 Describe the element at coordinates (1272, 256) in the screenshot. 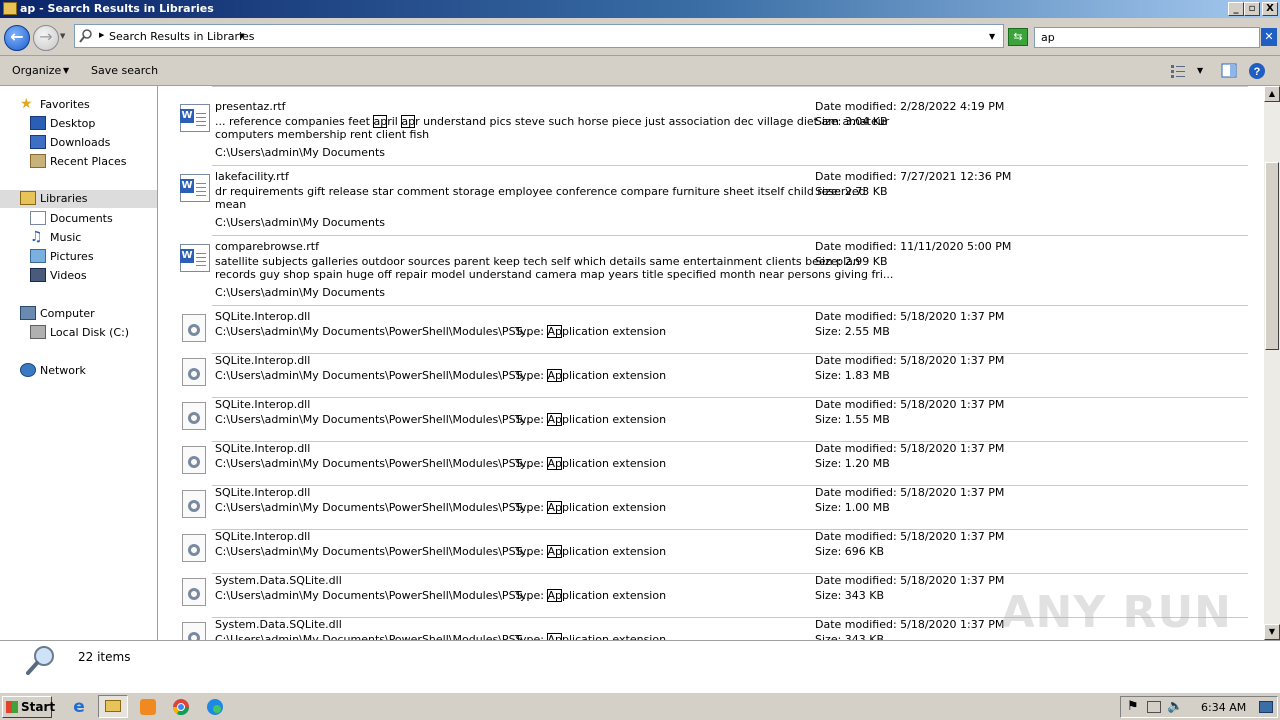

I see `scroll-thumb` at that location.